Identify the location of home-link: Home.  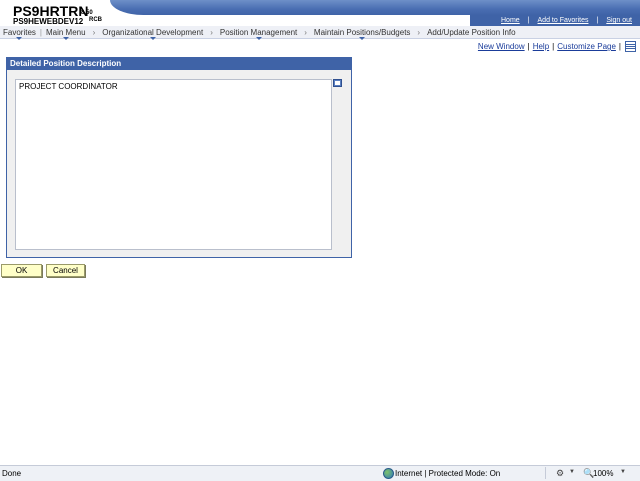
(510, 20).